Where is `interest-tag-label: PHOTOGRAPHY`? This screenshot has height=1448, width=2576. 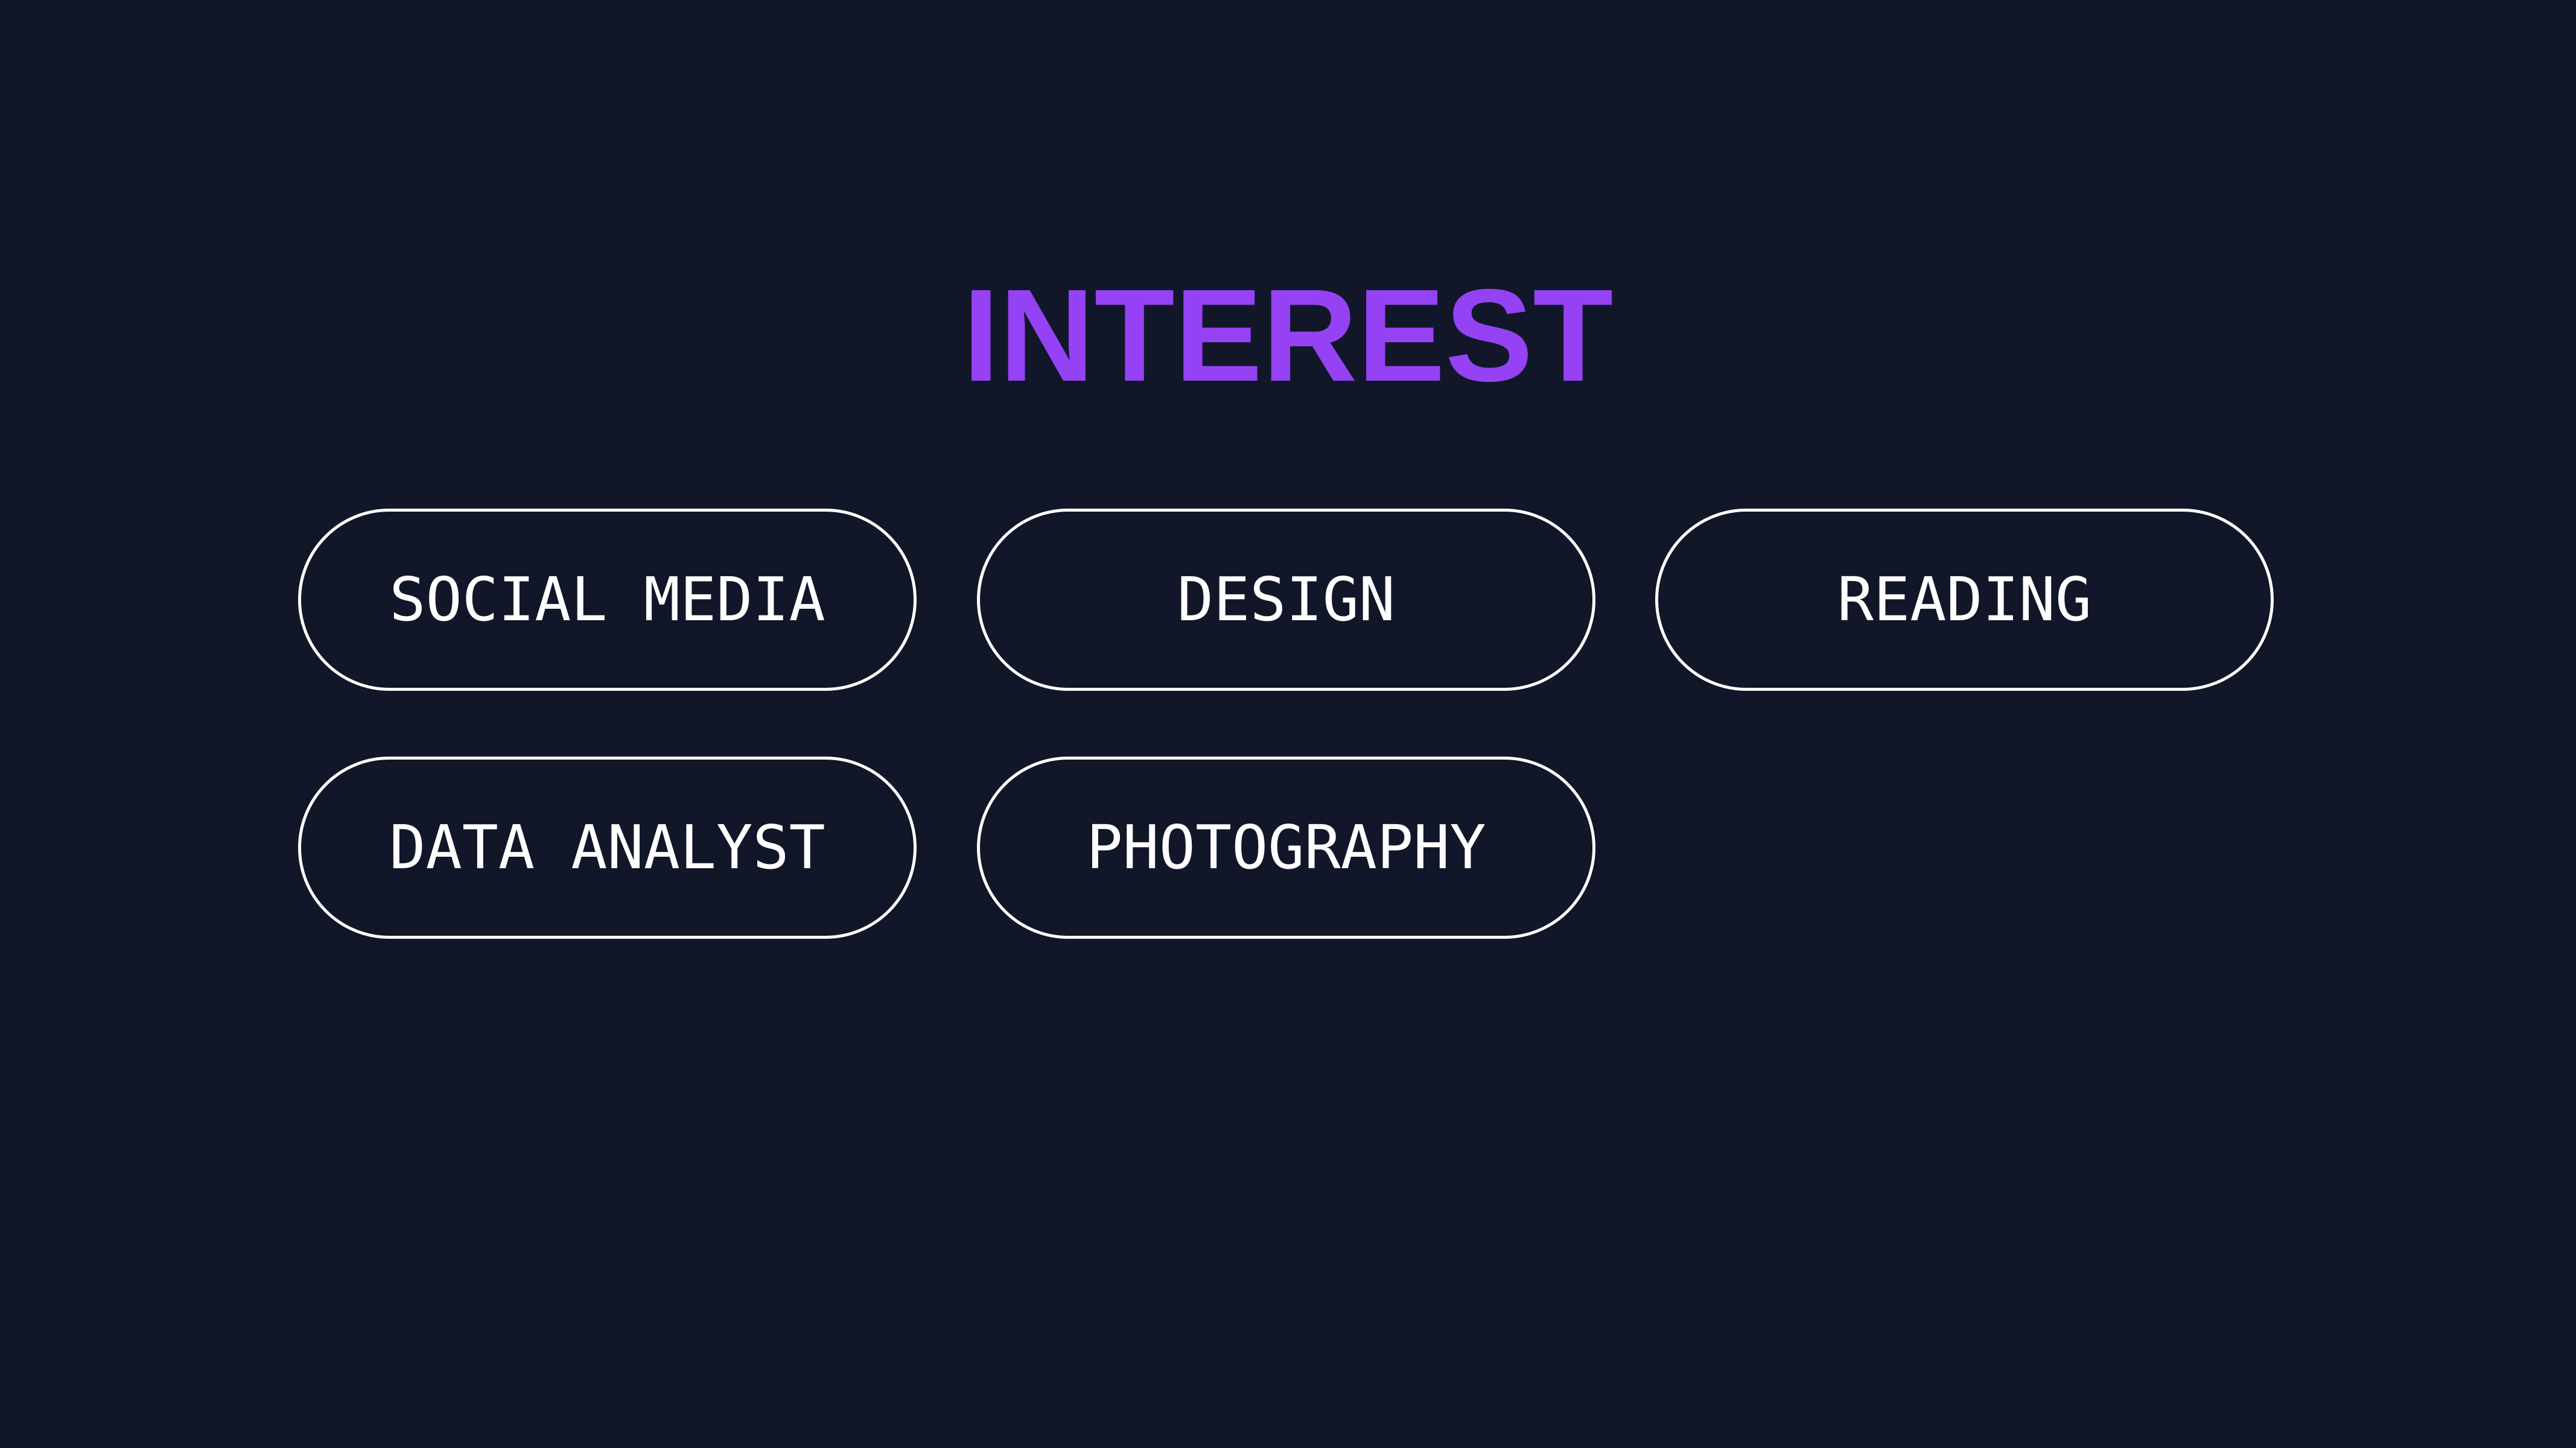
interest-tag-label: PHOTOGRAPHY is located at coordinates (1286, 848).